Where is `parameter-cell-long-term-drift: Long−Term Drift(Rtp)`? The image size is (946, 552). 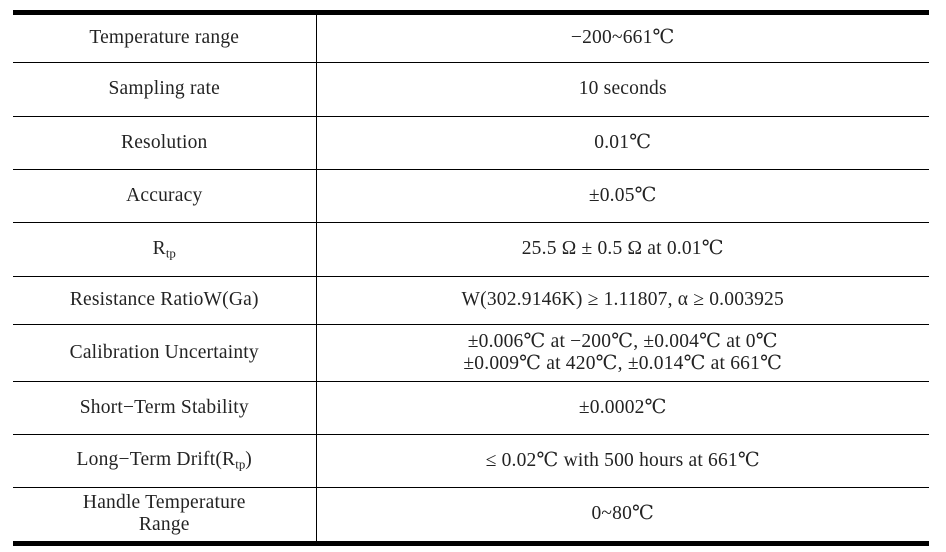 parameter-cell-long-term-drift: Long−Term Drift(Rtp) is located at coordinates (165, 461).